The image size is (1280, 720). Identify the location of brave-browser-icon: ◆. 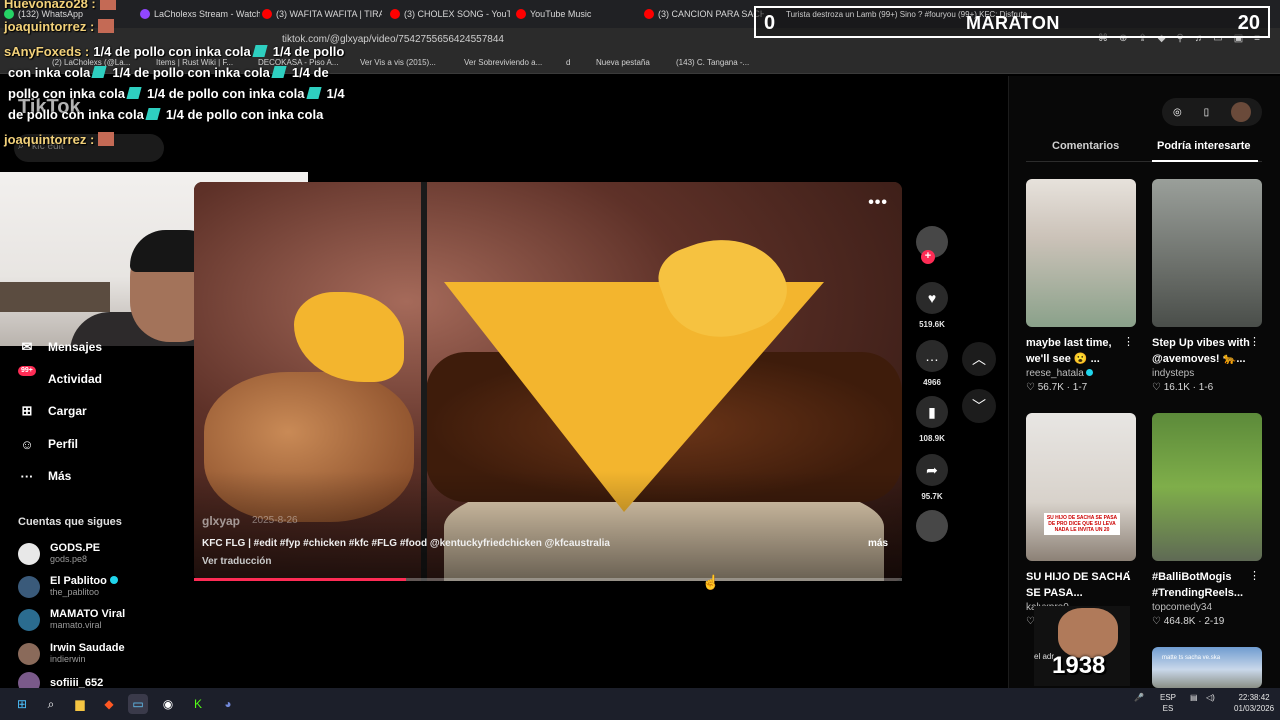
(109, 704).